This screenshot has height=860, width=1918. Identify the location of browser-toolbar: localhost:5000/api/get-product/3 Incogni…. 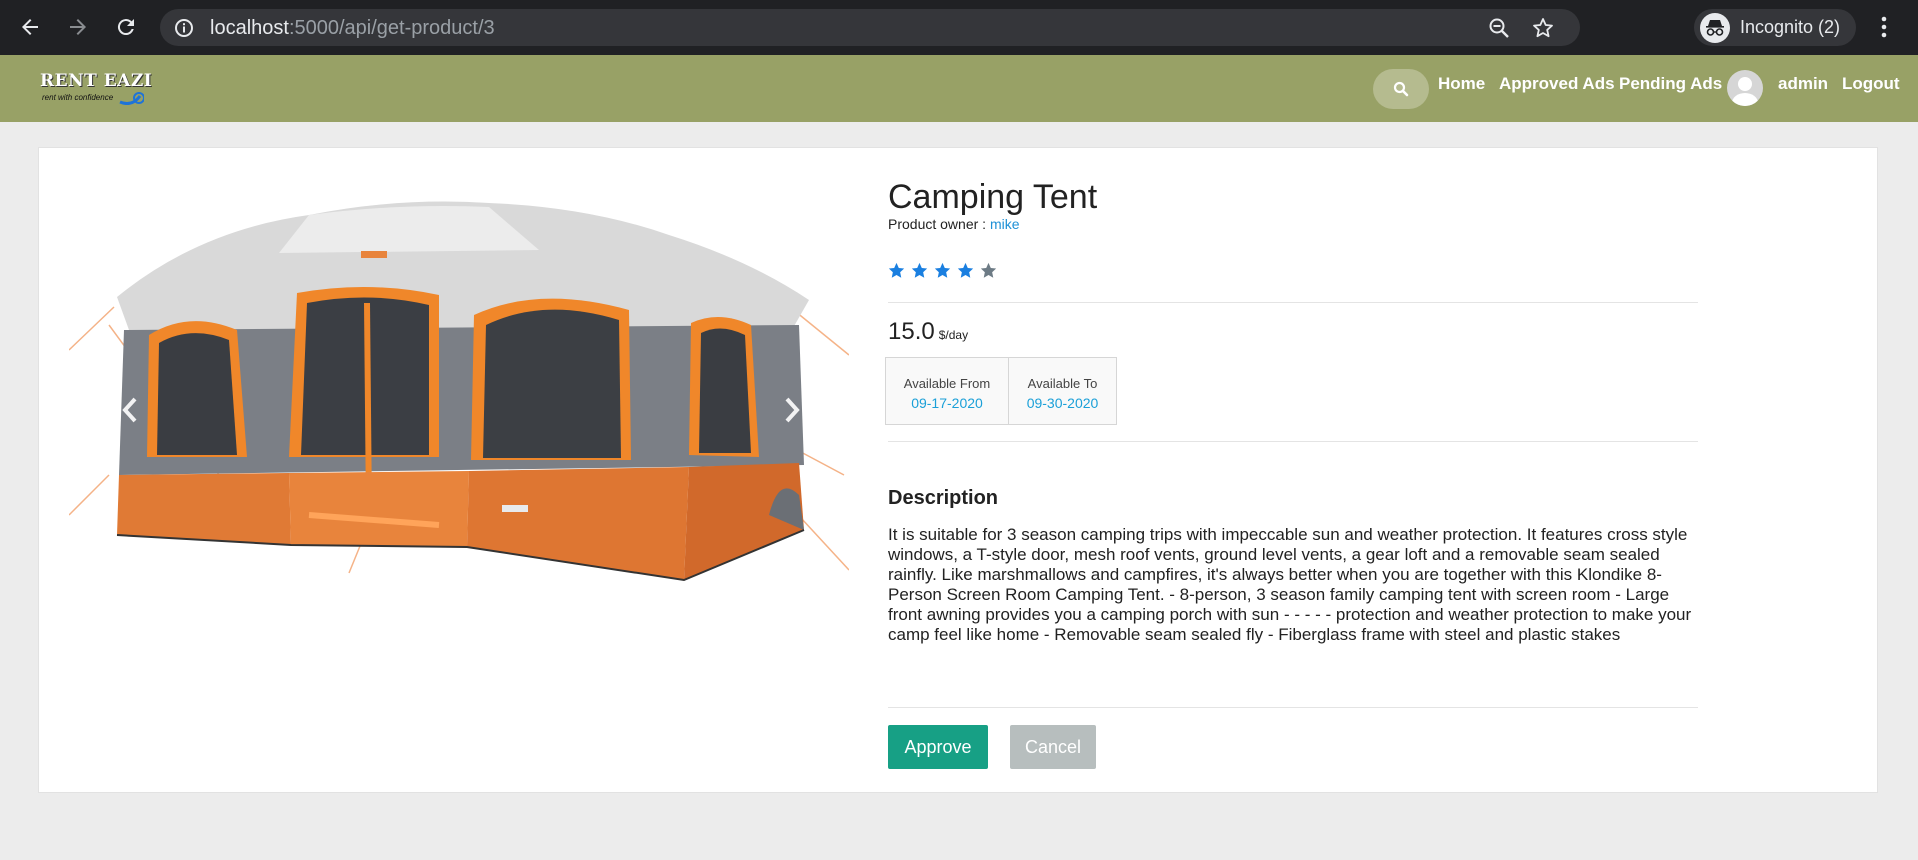
(959, 27).